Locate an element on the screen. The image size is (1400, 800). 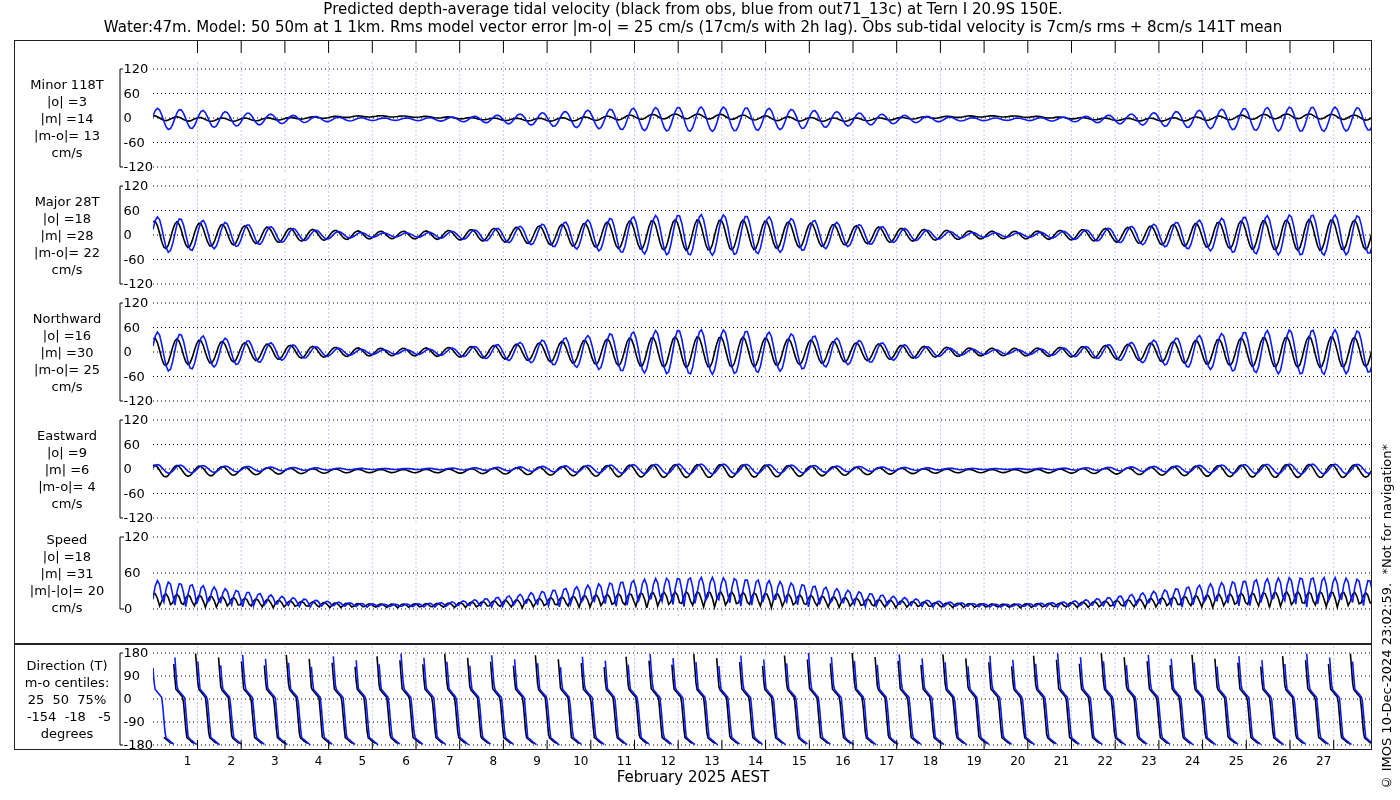
panel-label: Minor 118T is located at coordinates (67, 84).